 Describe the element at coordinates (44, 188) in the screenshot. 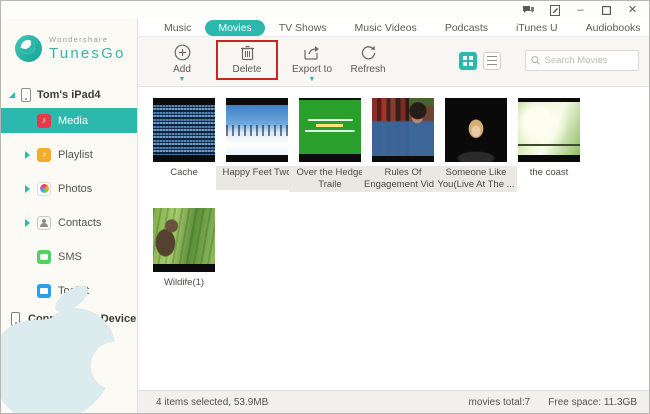

I see `photos-icon` at that location.